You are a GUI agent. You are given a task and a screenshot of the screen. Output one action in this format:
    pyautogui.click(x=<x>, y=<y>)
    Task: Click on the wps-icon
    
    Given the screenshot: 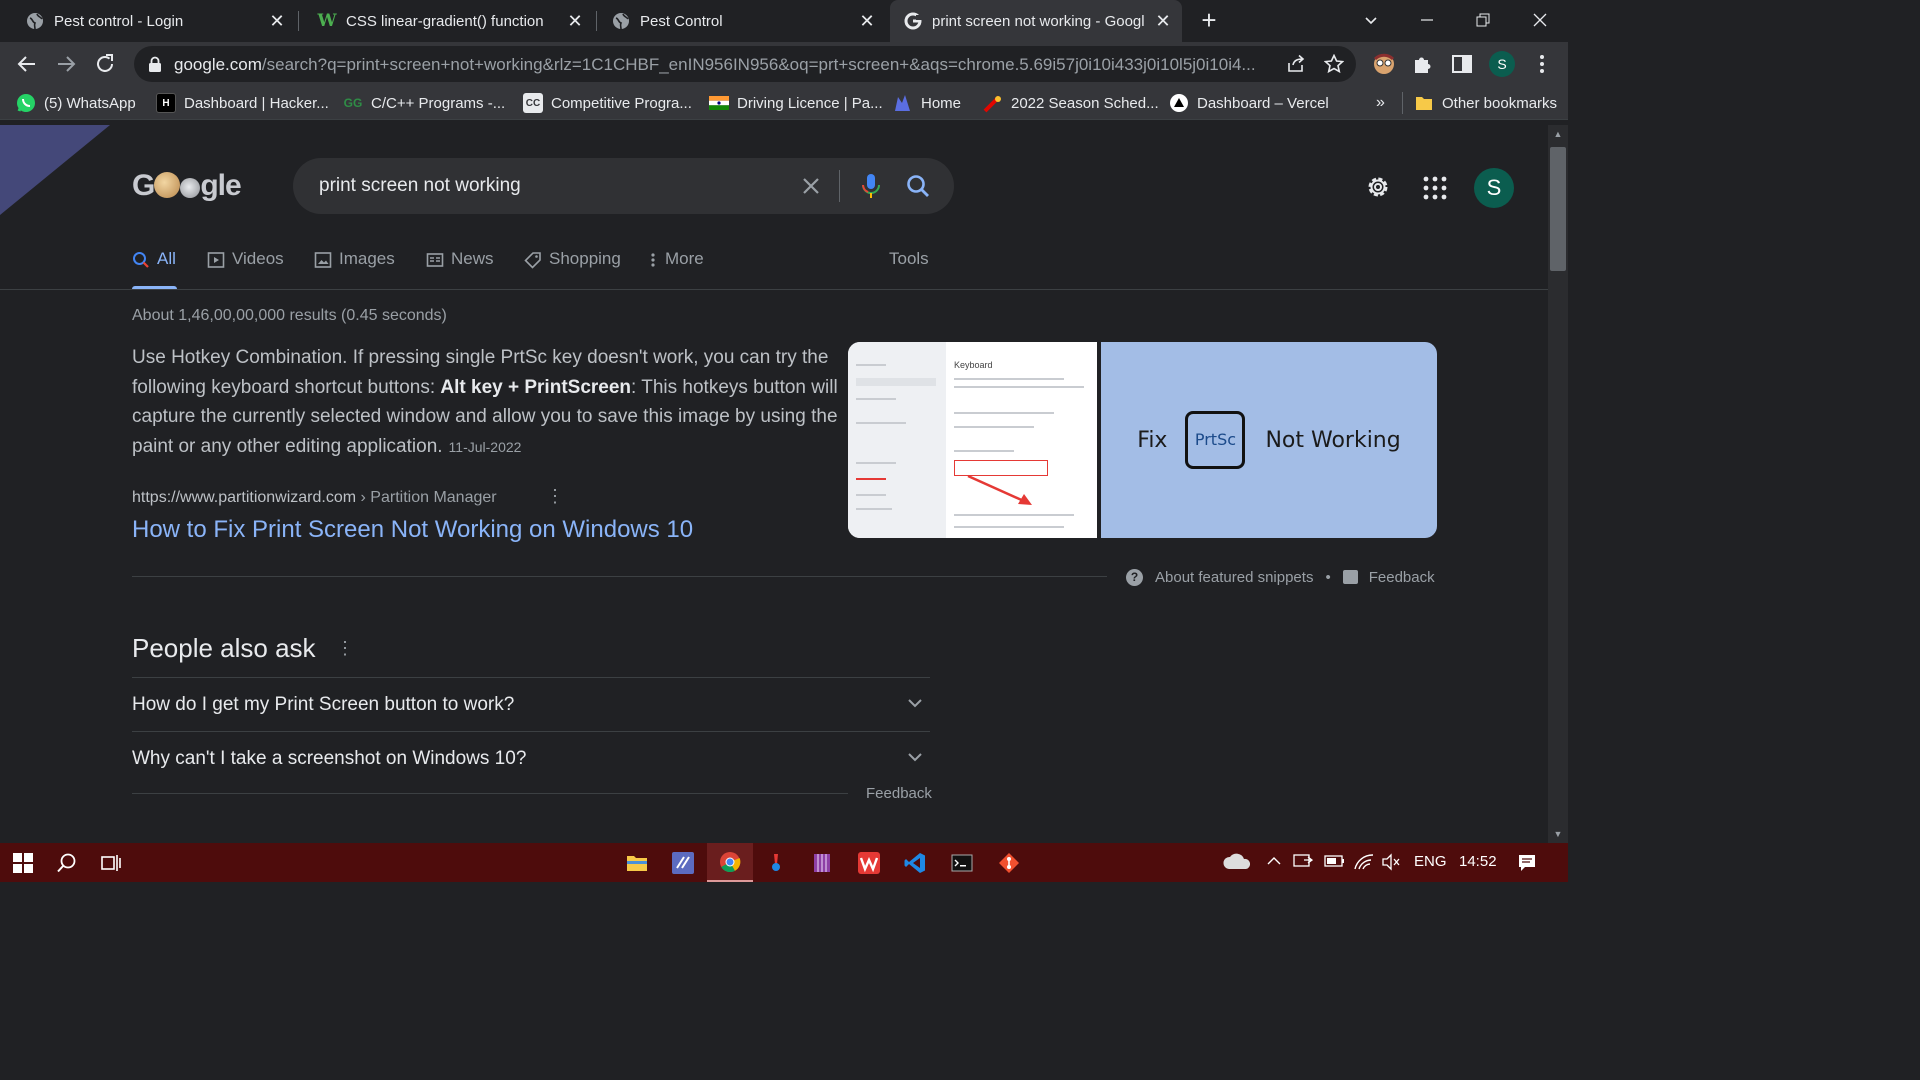 What is the action you would take?
    pyautogui.click(x=869, y=862)
    